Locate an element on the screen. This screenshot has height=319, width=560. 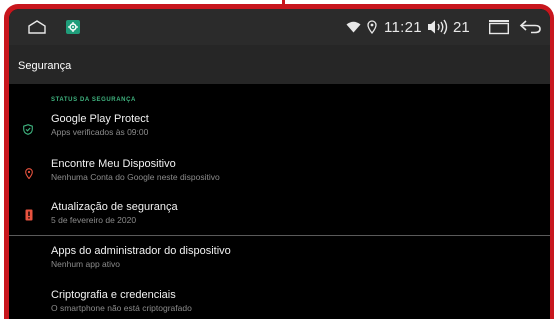
item-title: Google Play Protect is located at coordinates (100, 119).